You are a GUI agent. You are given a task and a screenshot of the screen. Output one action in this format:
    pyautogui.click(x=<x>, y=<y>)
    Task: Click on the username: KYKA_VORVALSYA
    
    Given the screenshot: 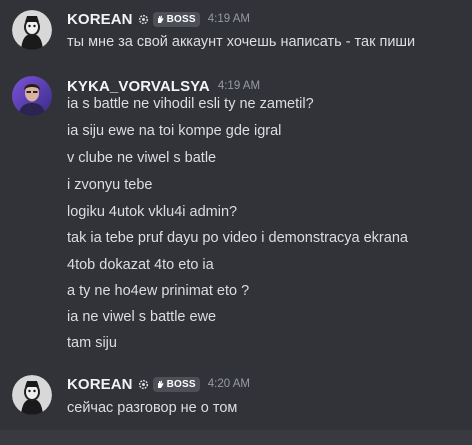 What is the action you would take?
    pyautogui.click(x=138, y=86)
    